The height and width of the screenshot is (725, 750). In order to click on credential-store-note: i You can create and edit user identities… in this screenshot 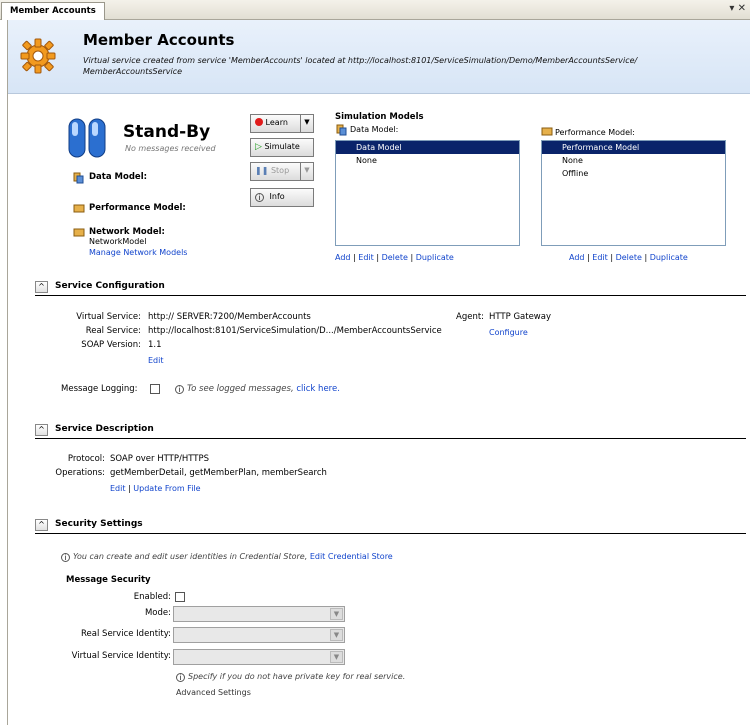, I will do `click(227, 557)`.